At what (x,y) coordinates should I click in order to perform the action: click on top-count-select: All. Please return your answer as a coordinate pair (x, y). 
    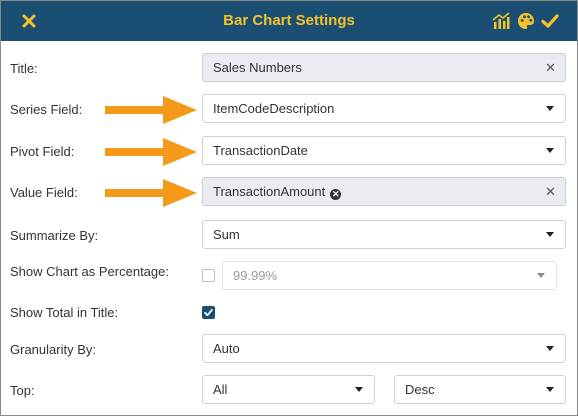
    Looking at the image, I should click on (288, 389).